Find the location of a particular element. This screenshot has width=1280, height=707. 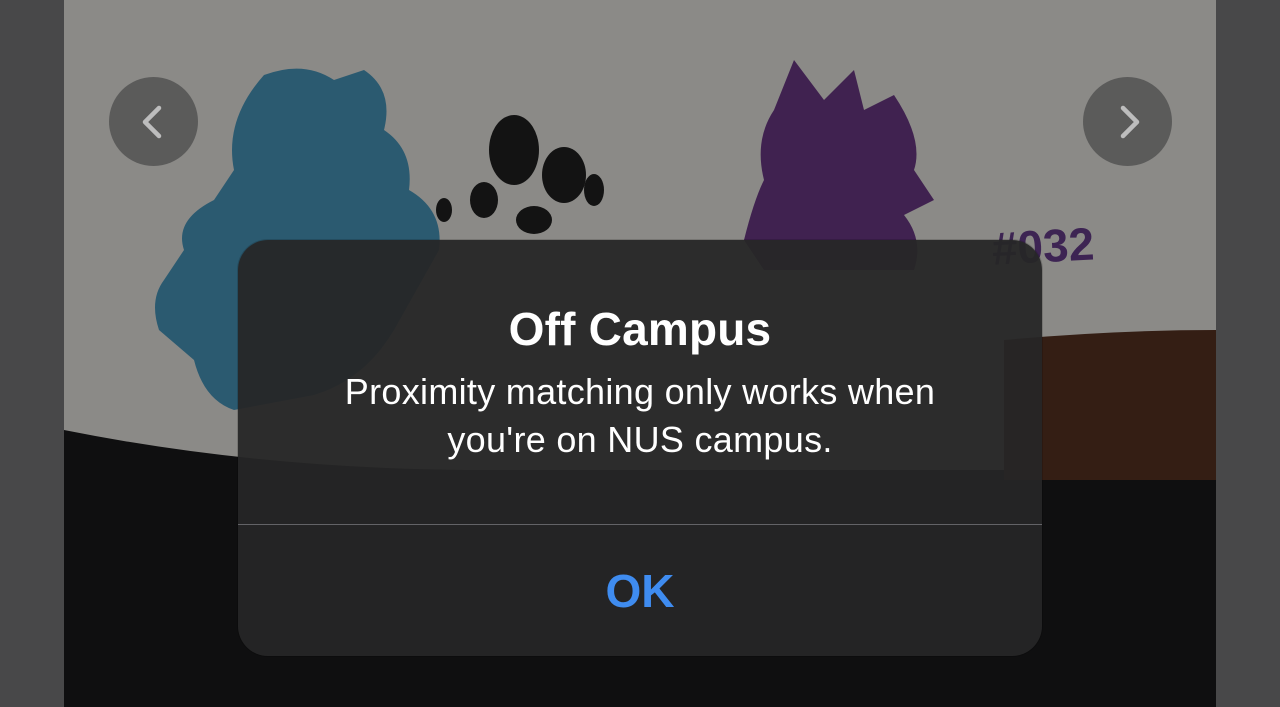

next-photo-button is located at coordinates (1127, 121).